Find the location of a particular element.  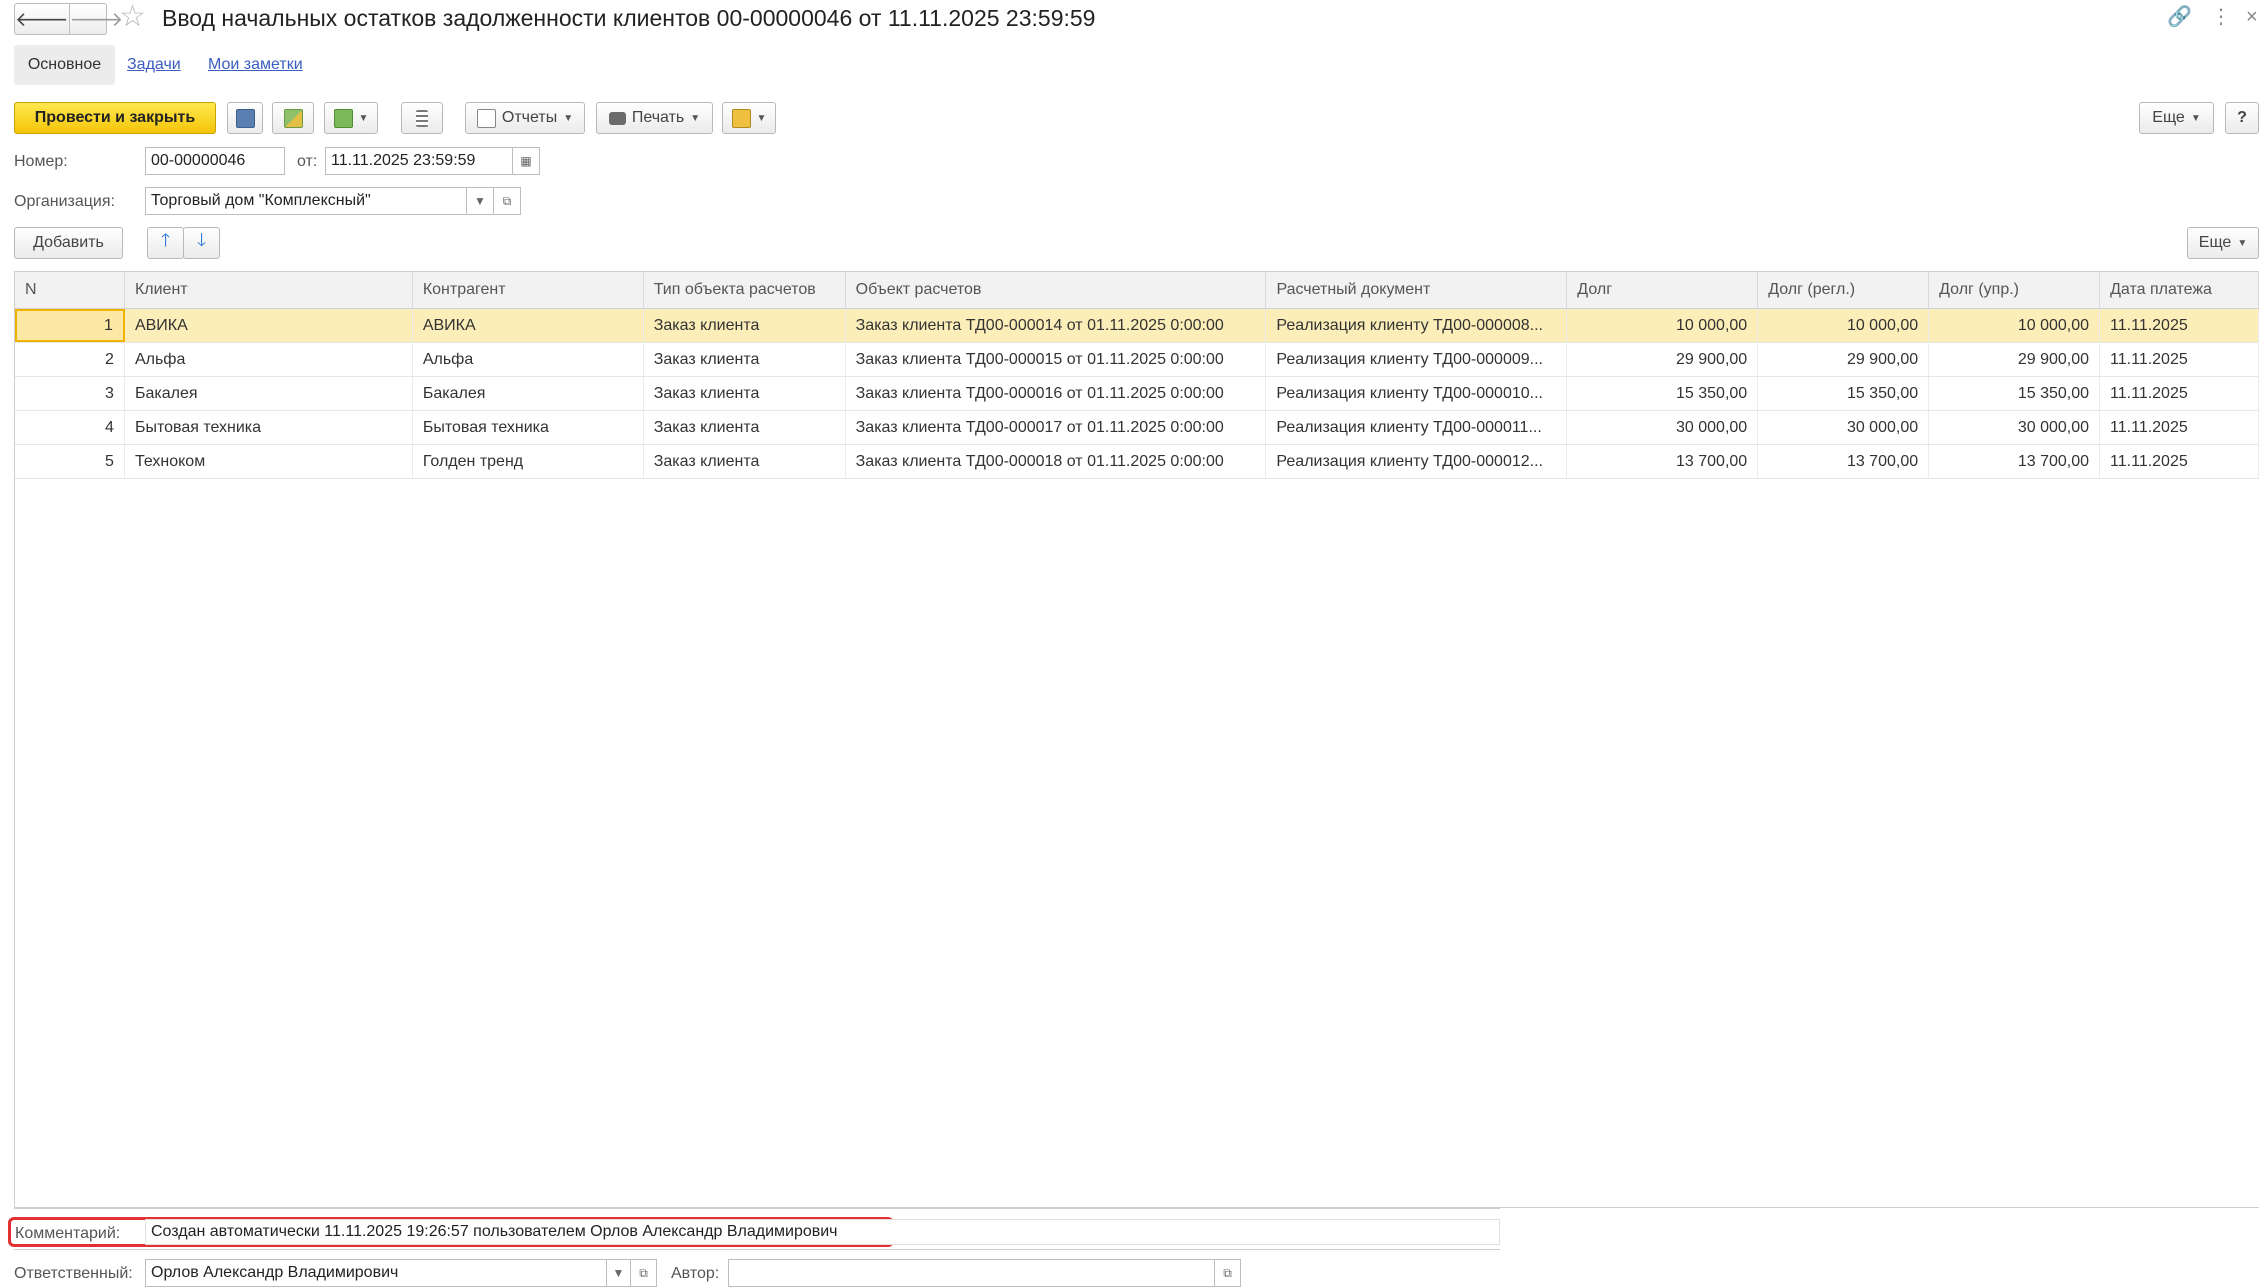

attachments-button: ▼ is located at coordinates (749, 118).